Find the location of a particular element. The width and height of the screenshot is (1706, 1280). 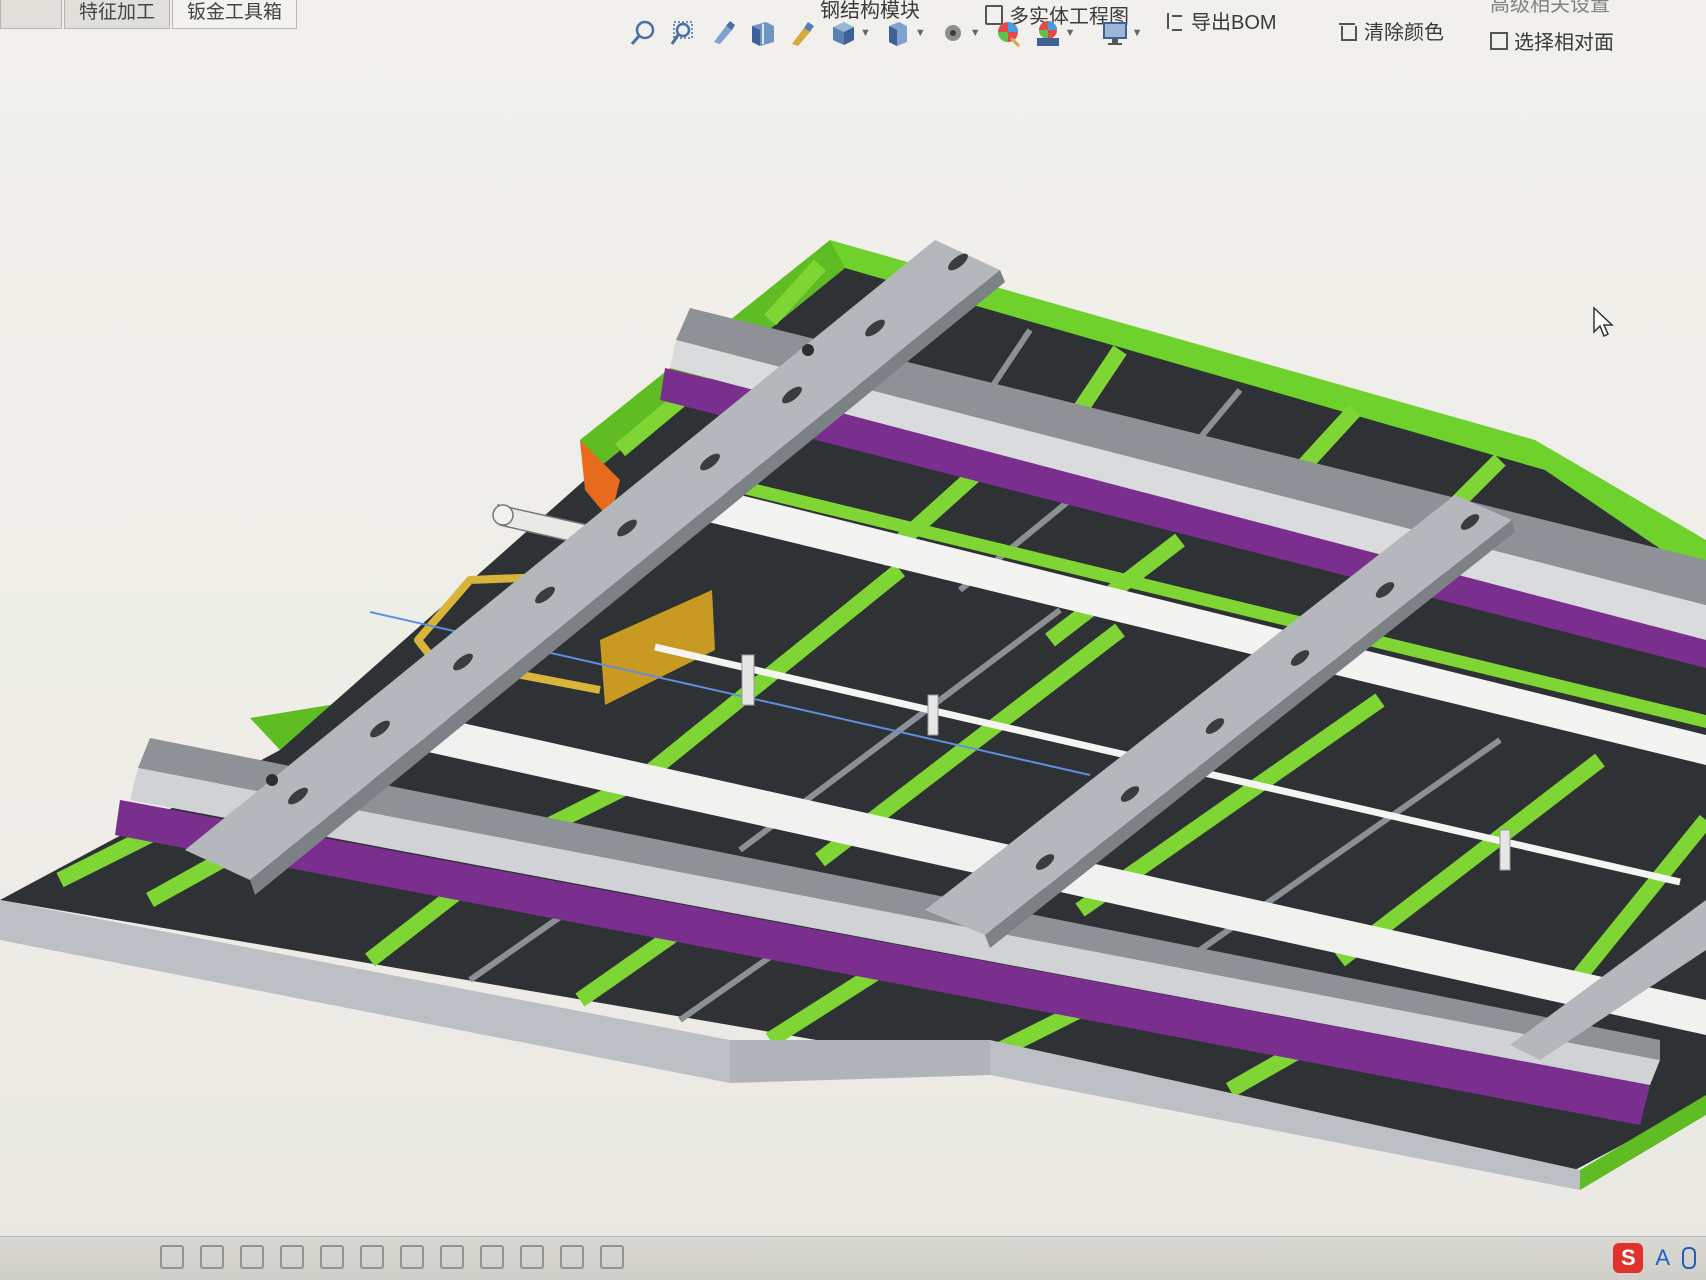

mouse-cursor-icon is located at coordinates (1603, 322).